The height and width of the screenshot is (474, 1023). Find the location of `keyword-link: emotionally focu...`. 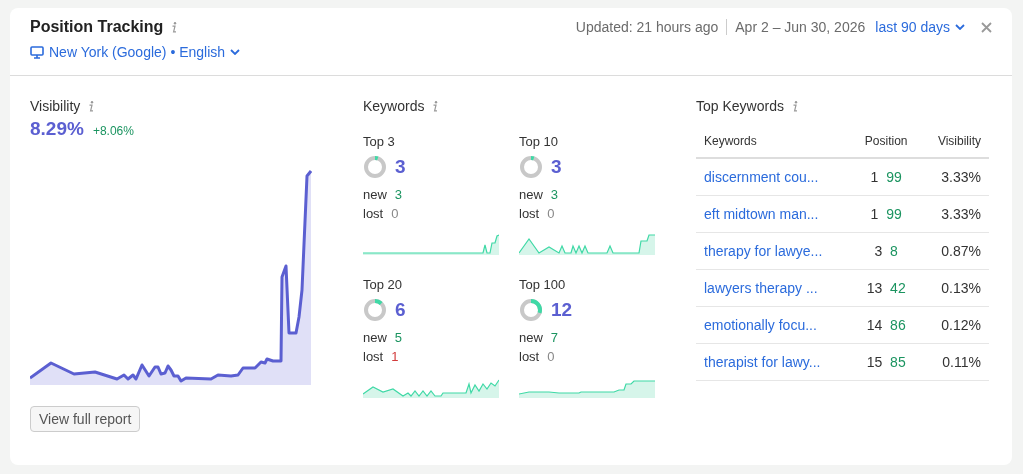

keyword-link: emotionally focu... is located at coordinates (760, 325).